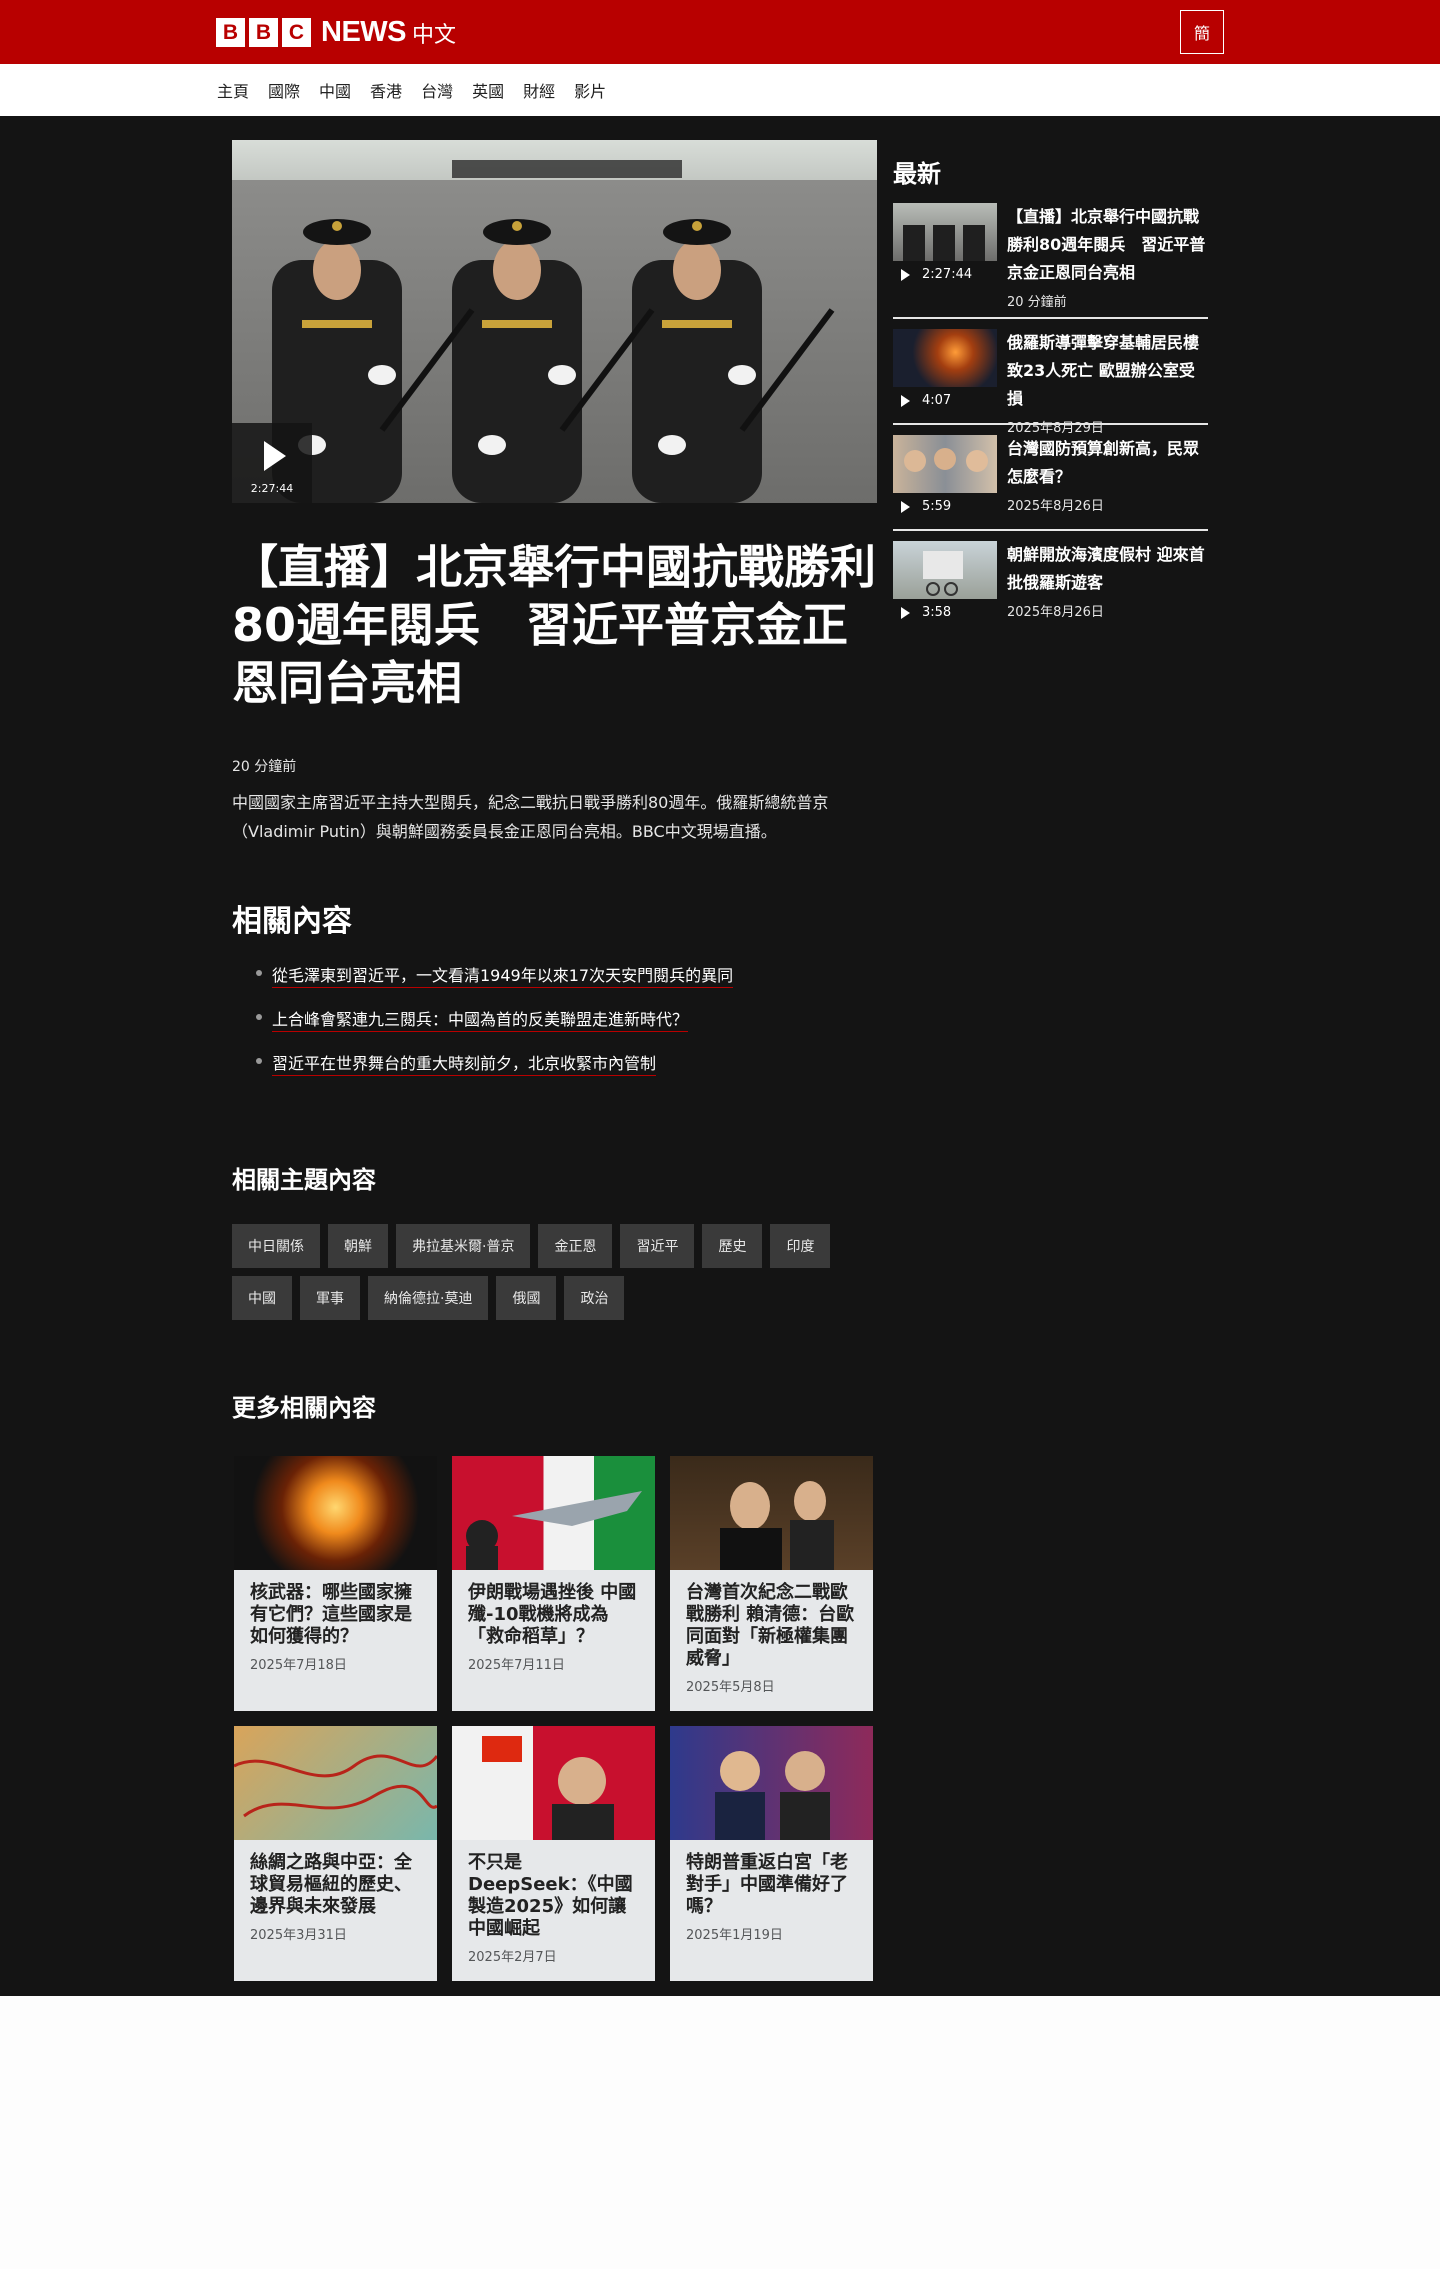 This screenshot has width=1440, height=2269. I want to click on card-image-trump-xi, so click(771, 1783).